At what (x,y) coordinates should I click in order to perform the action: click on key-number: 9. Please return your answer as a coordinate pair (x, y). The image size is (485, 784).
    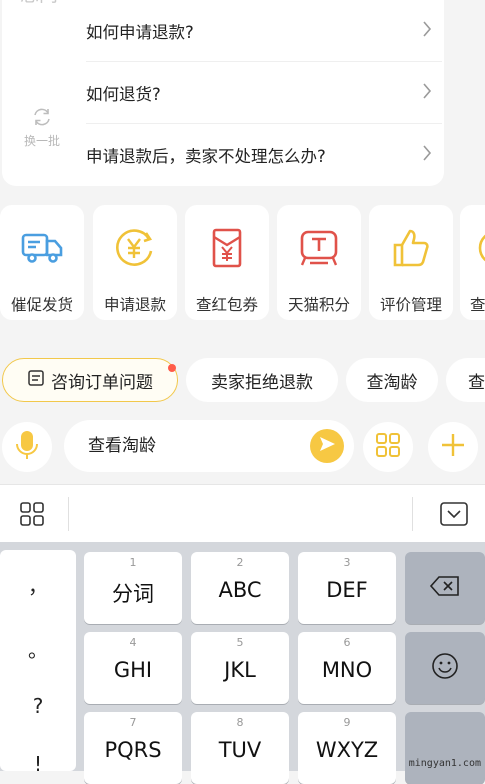
    Looking at the image, I should click on (347, 722).